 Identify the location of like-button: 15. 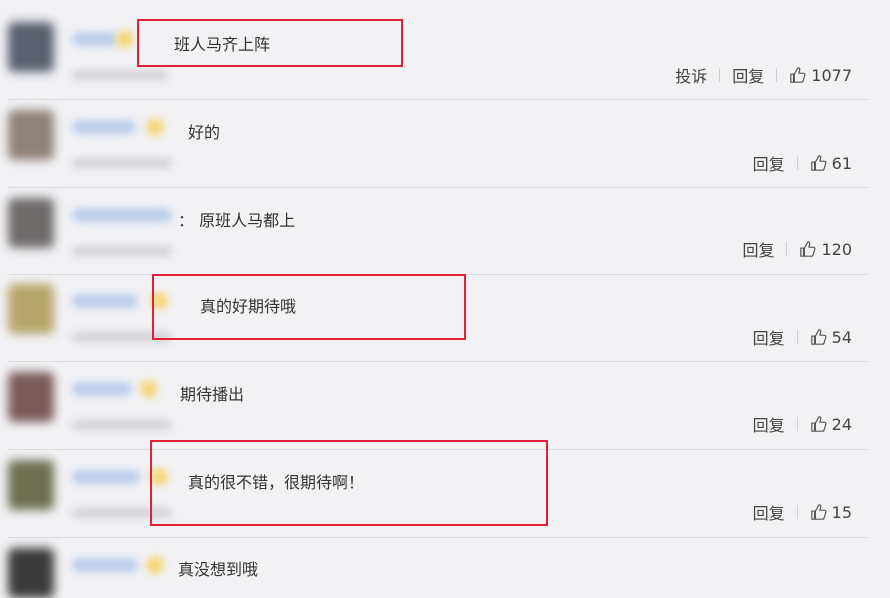
(831, 512).